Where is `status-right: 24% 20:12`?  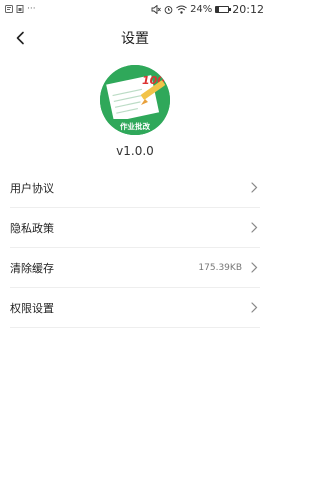
status-right: 24% 20:12 is located at coordinates (210, 9).